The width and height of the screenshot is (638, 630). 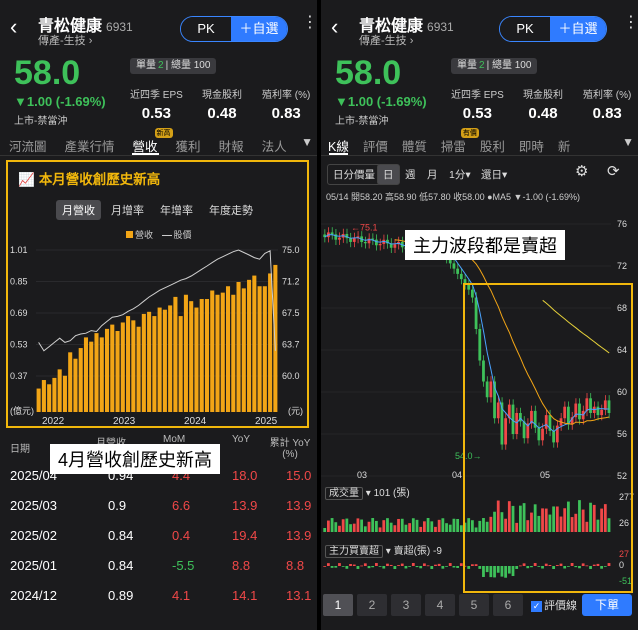 What do you see at coordinates (90, 142) in the screenshot?
I see `tab-industry: 產業行情` at bounding box center [90, 142].